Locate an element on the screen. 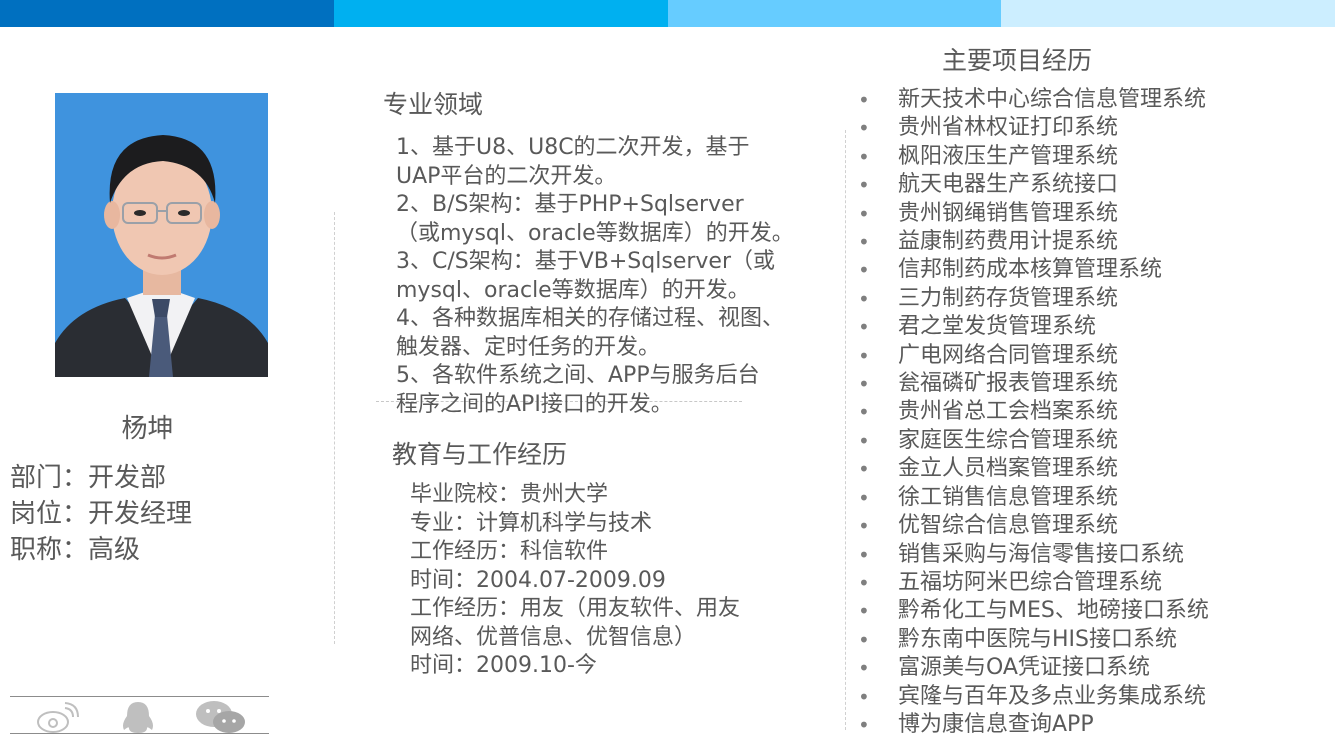 The width and height of the screenshot is (1335, 750). position-text: 岗位：开发经理 is located at coordinates (101, 514).